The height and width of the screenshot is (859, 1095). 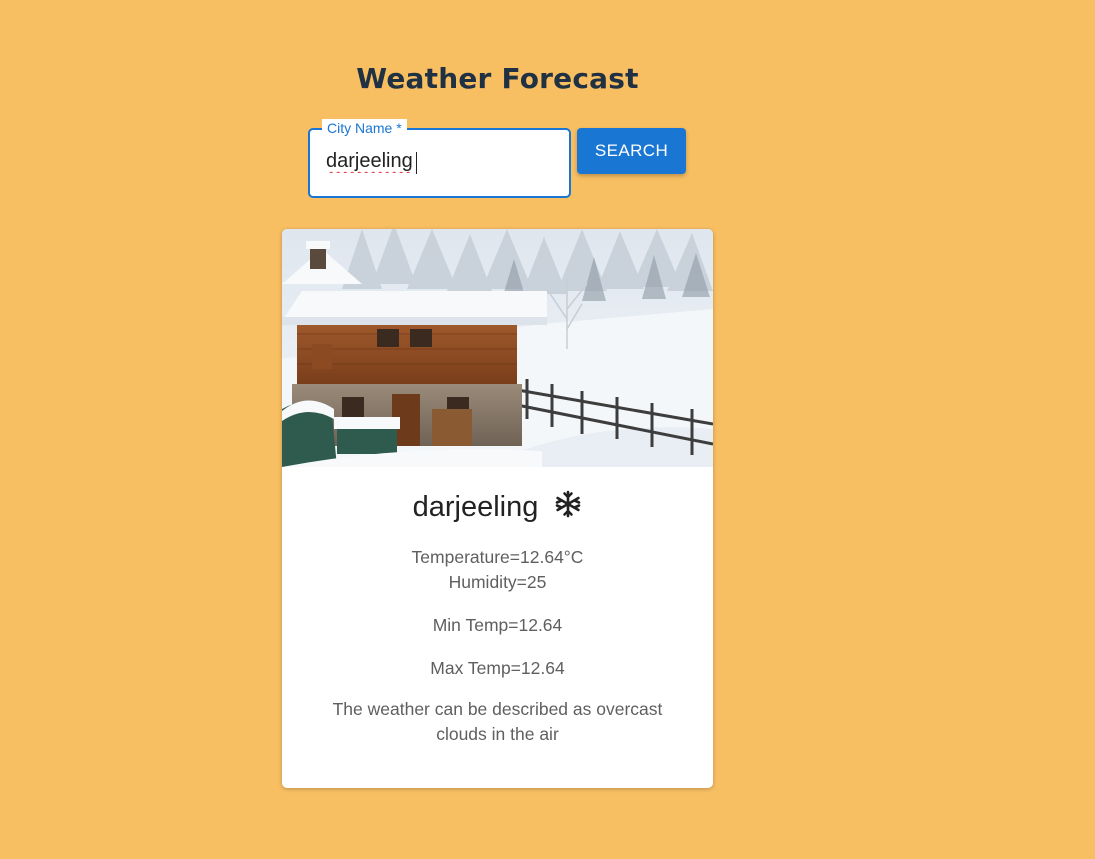 I want to click on search-button: SEARCH, so click(x=631, y=151).